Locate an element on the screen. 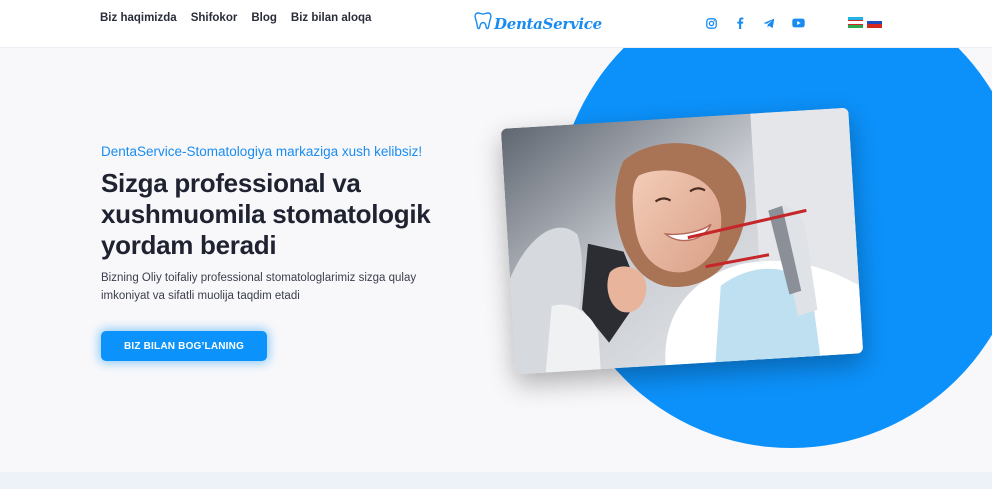  site-logo: DentaService is located at coordinates (538, 23).